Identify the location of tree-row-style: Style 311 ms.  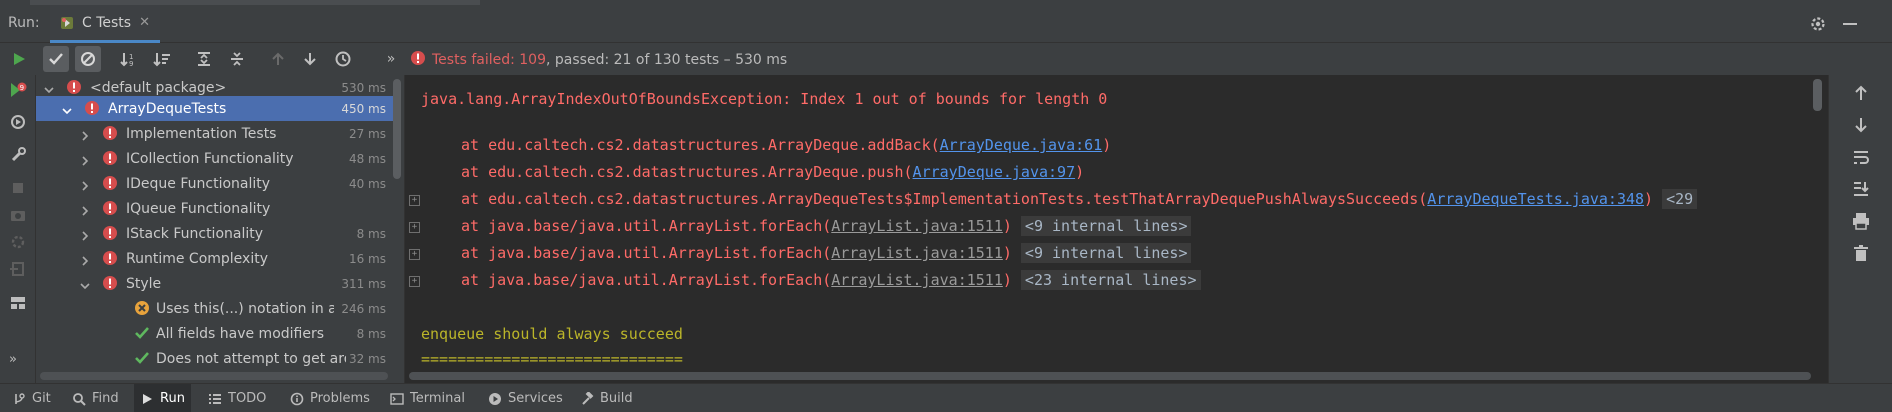
(216, 283).